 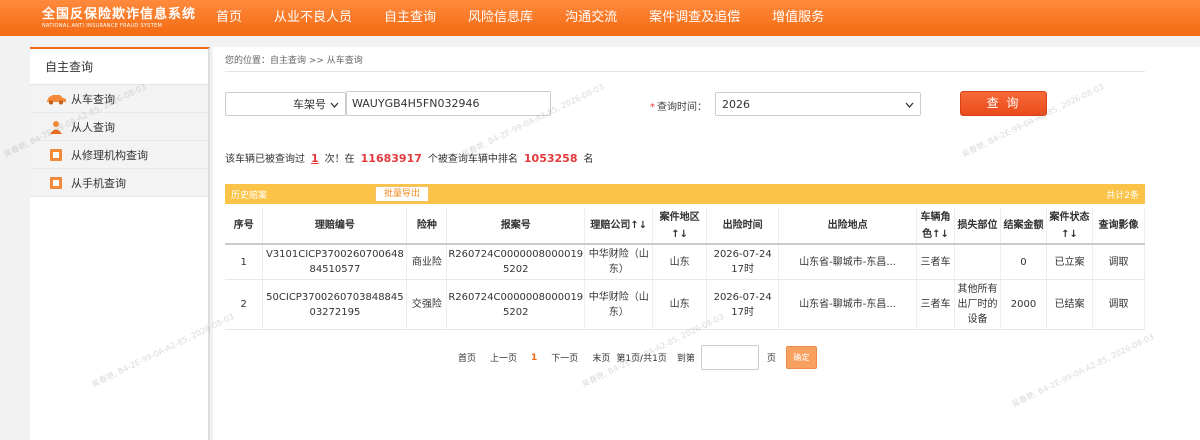 What do you see at coordinates (249, 195) in the screenshot?
I see `history-title: 历史赔案` at bounding box center [249, 195].